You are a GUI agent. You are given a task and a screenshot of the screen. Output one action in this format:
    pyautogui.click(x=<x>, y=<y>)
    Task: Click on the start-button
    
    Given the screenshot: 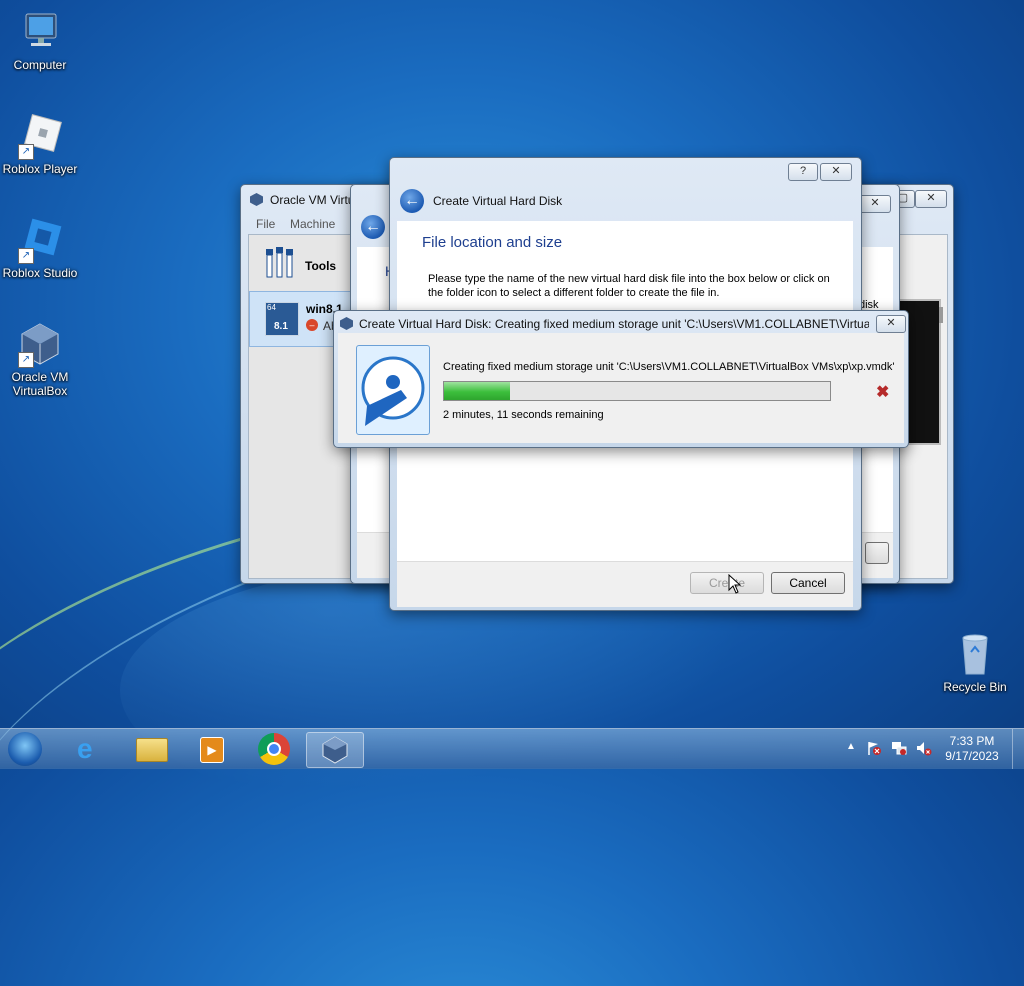 What is the action you would take?
    pyautogui.click(x=26, y=749)
    